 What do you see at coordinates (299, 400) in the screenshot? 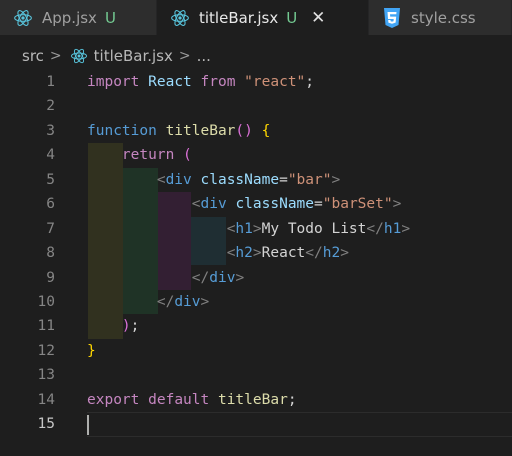
I see `code-line: export default titleBar;` at bounding box center [299, 400].